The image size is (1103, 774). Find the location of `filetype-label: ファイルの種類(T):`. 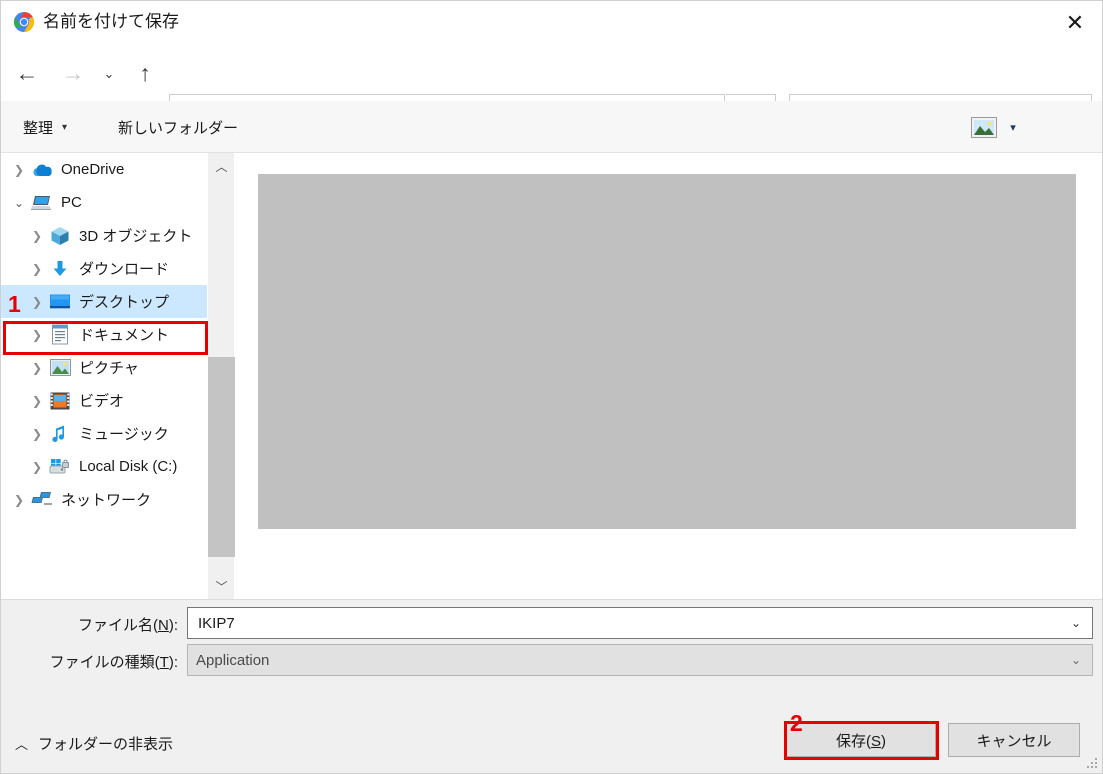

filetype-label: ファイルの種類(T): is located at coordinates (113, 662).